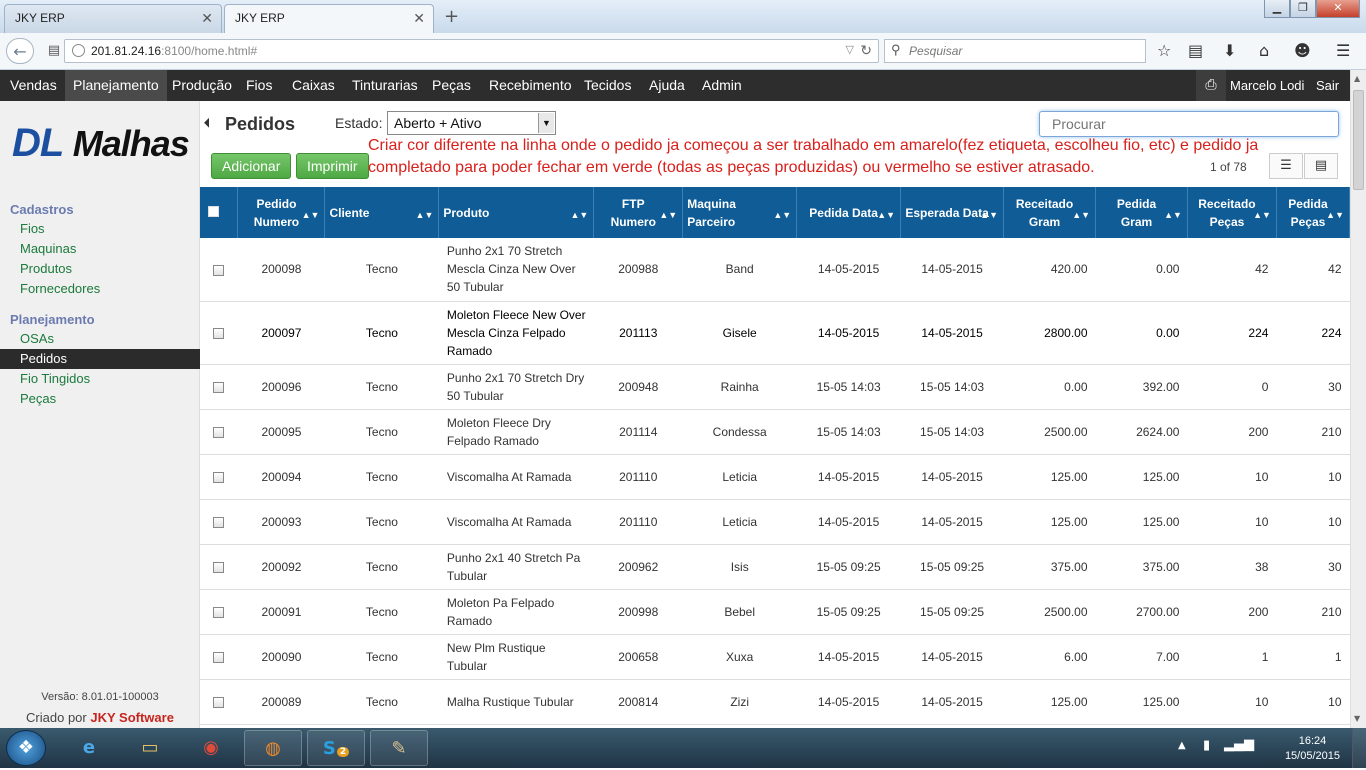  What do you see at coordinates (100, 269) in the screenshot?
I see `sidebar-item-produtos: Produtos` at bounding box center [100, 269].